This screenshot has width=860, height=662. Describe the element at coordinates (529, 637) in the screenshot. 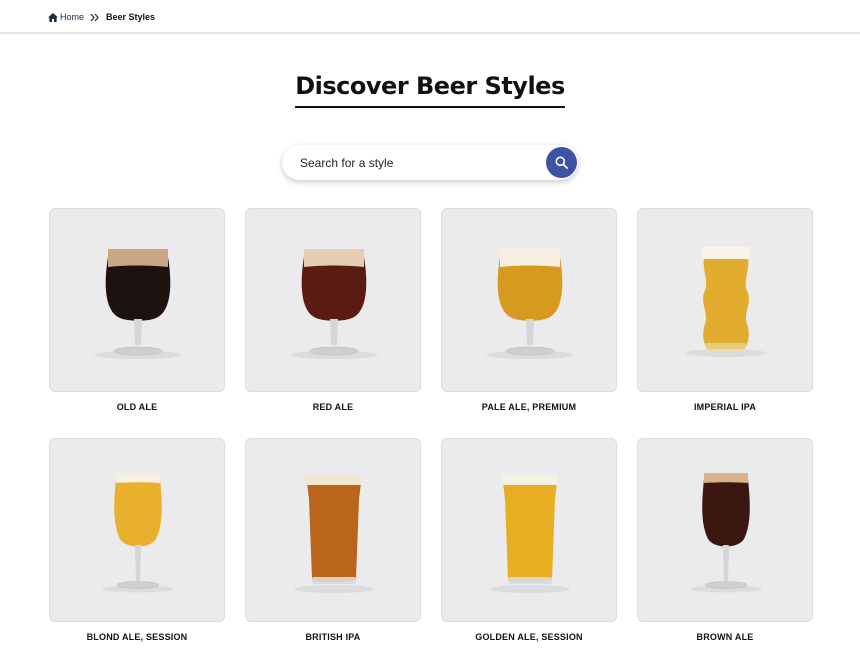

I see `style-card-label: GOLDEN ALE, SESSION` at that location.